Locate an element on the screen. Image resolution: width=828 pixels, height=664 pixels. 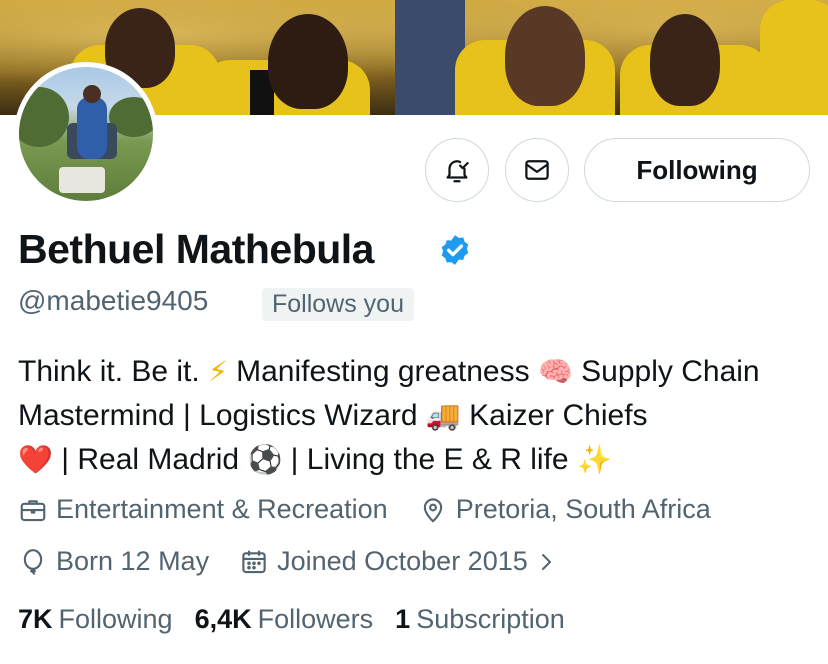
bio-text: | Real Madrid is located at coordinates (150, 459).